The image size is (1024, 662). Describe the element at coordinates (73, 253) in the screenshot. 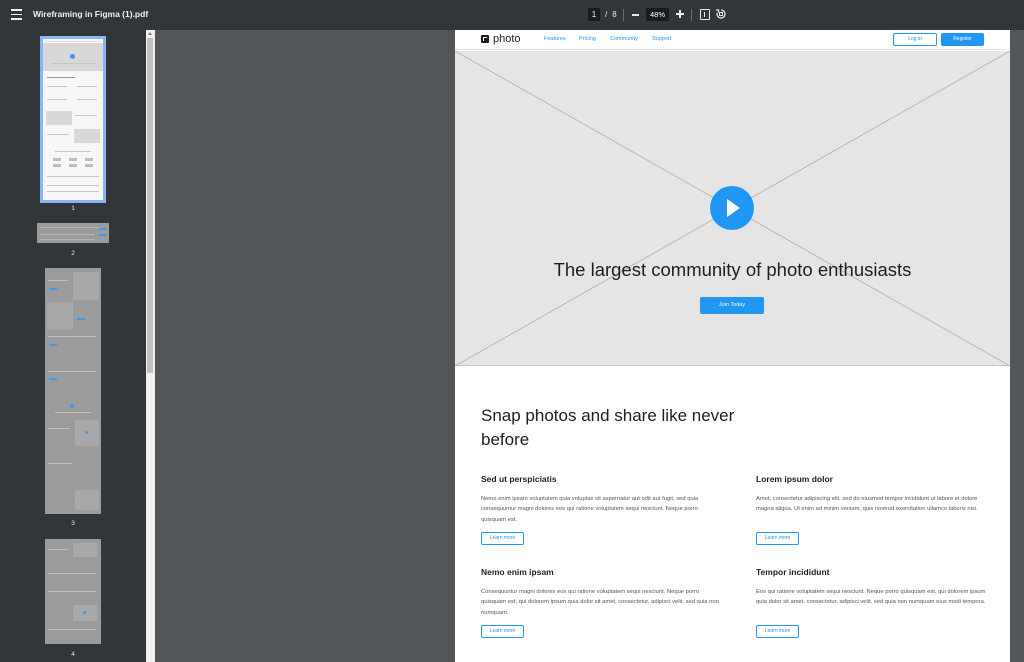

I see `thumbnail-label-2: 2` at that location.